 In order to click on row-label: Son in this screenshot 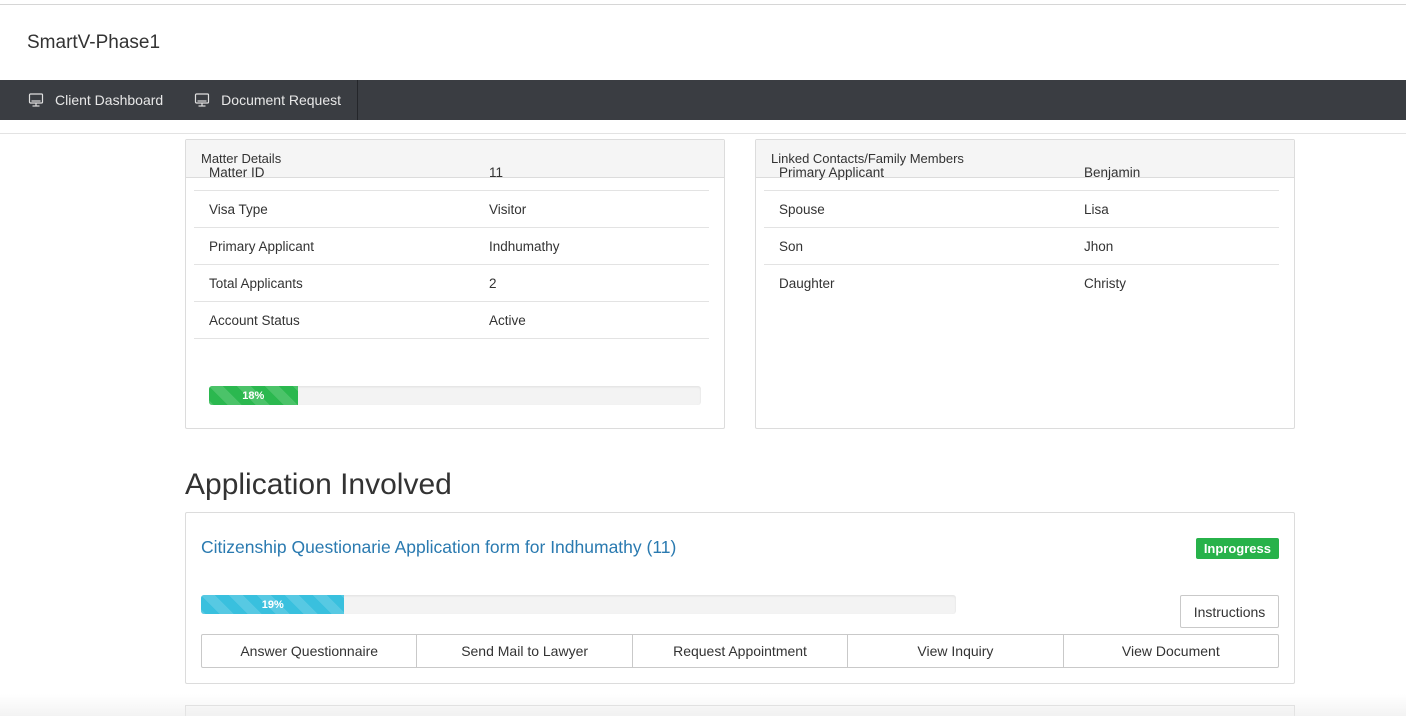, I will do `click(791, 246)`.